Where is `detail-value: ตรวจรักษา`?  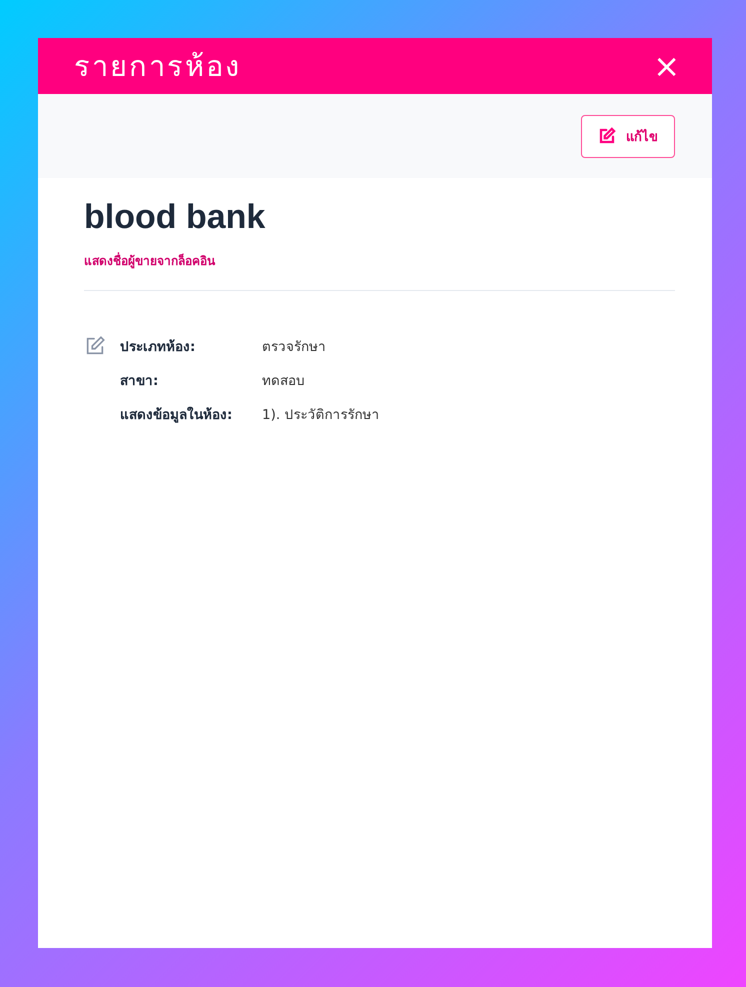
detail-value: ตรวจรักษา is located at coordinates (294, 347).